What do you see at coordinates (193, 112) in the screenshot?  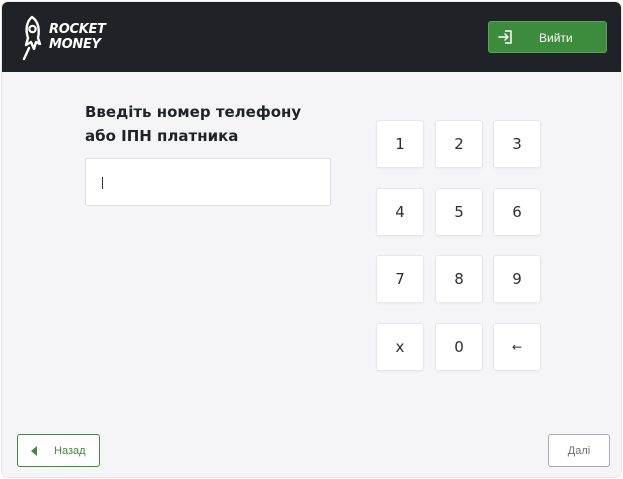 I see `title-line-1: Введіть номер телефону` at bounding box center [193, 112].